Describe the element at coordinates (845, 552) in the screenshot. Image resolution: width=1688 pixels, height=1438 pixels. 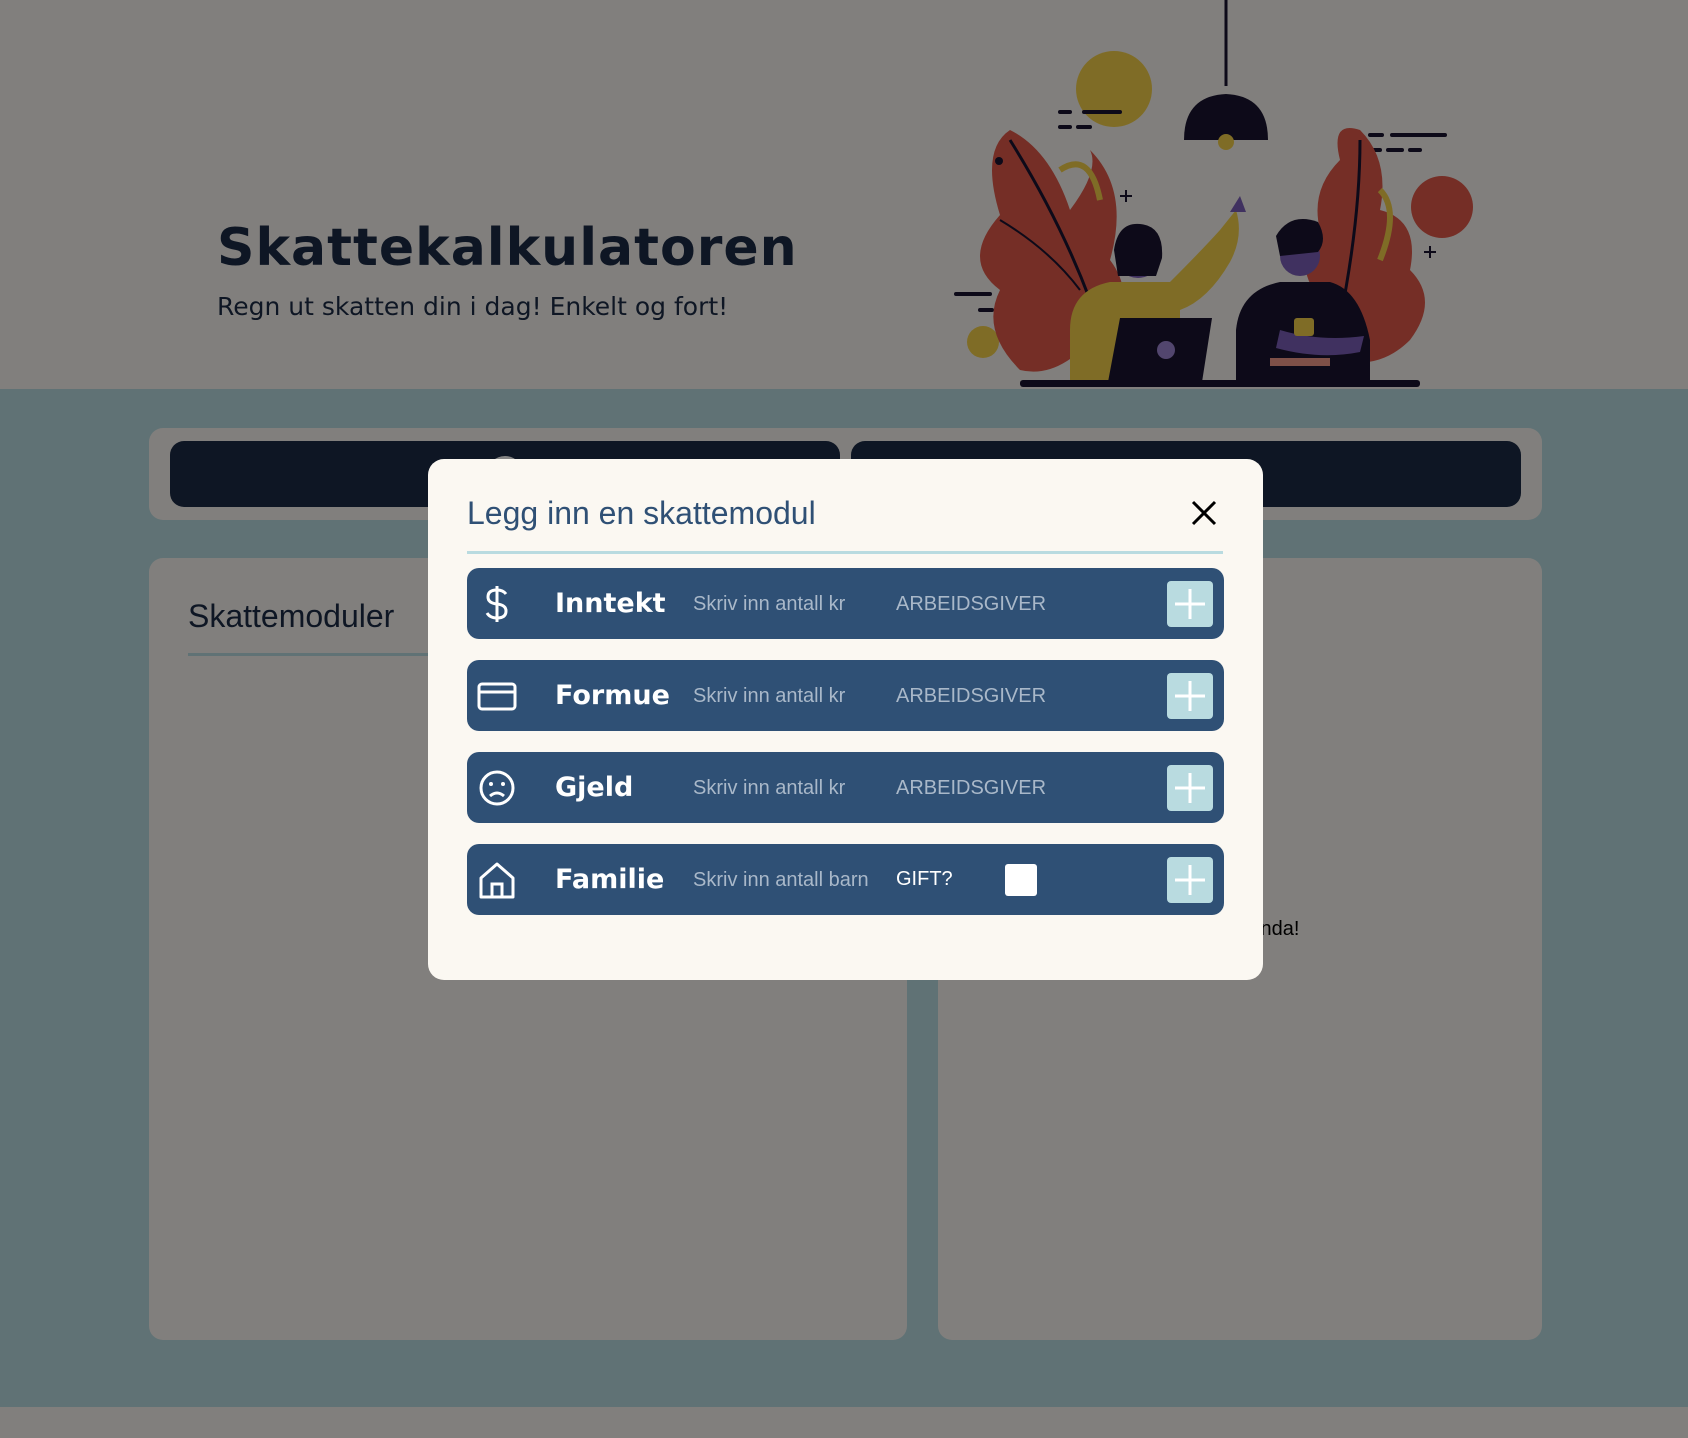
I see `modal-divider` at that location.